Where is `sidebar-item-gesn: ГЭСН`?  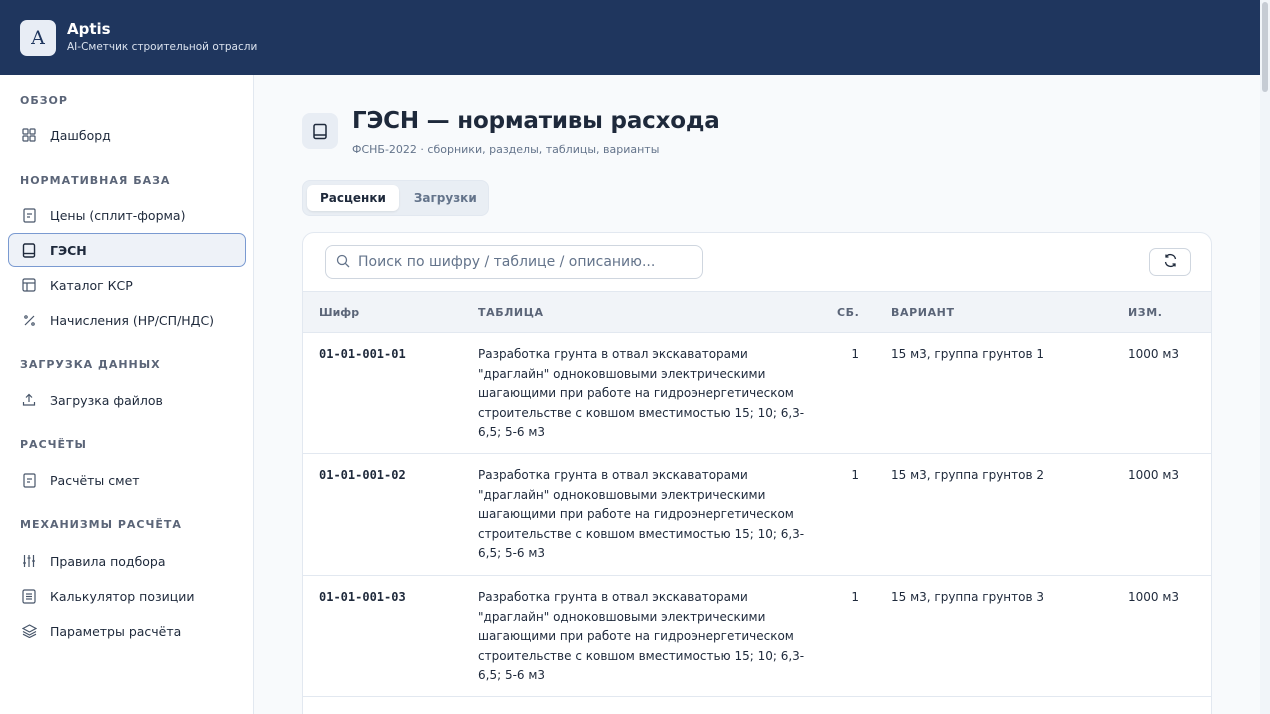 sidebar-item-gesn: ГЭСН is located at coordinates (127, 250).